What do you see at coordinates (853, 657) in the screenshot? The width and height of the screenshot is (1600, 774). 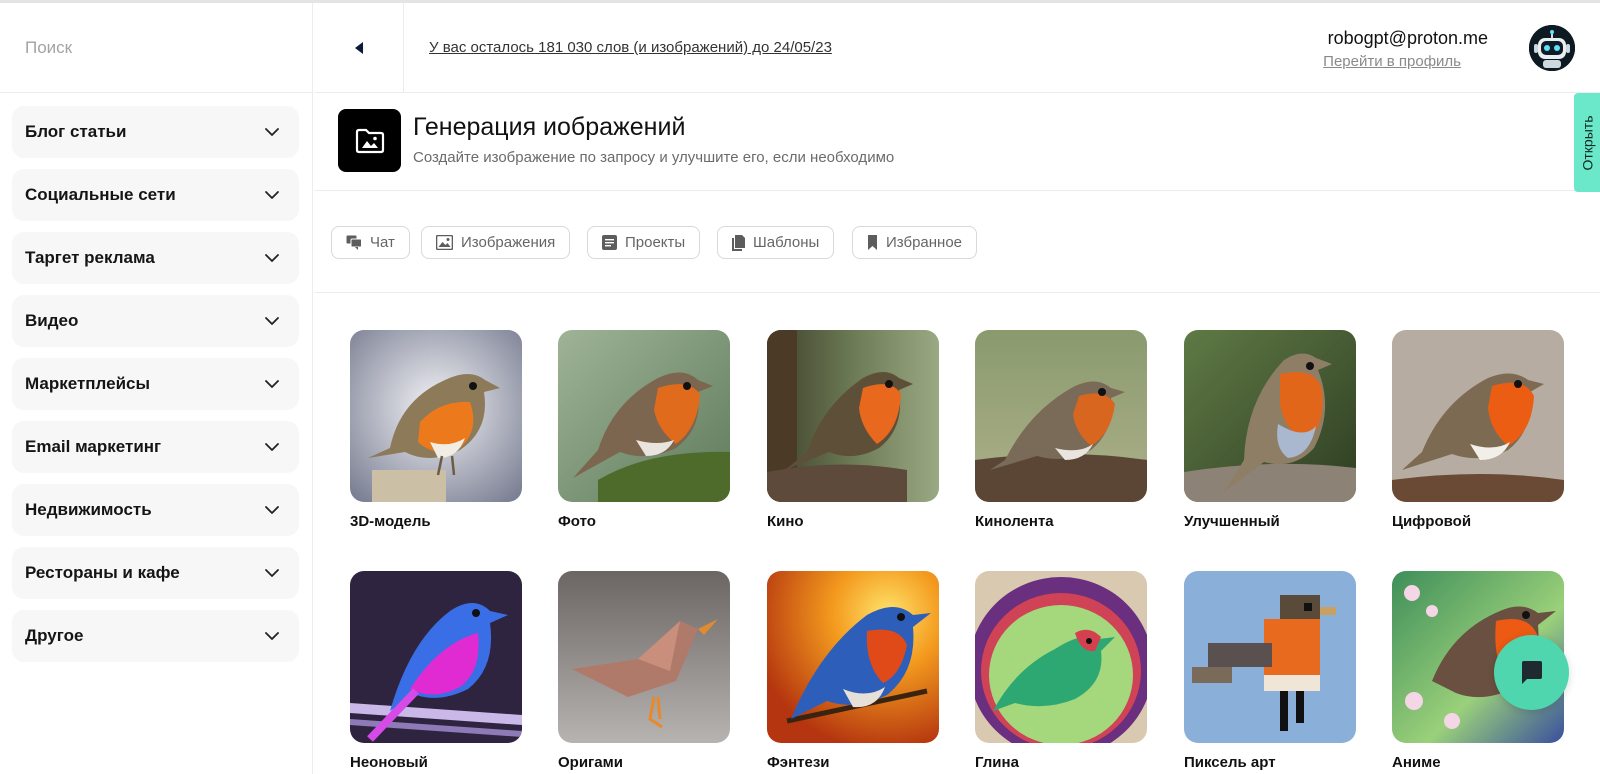 I see `robin-fantasy-thumbnail` at bounding box center [853, 657].